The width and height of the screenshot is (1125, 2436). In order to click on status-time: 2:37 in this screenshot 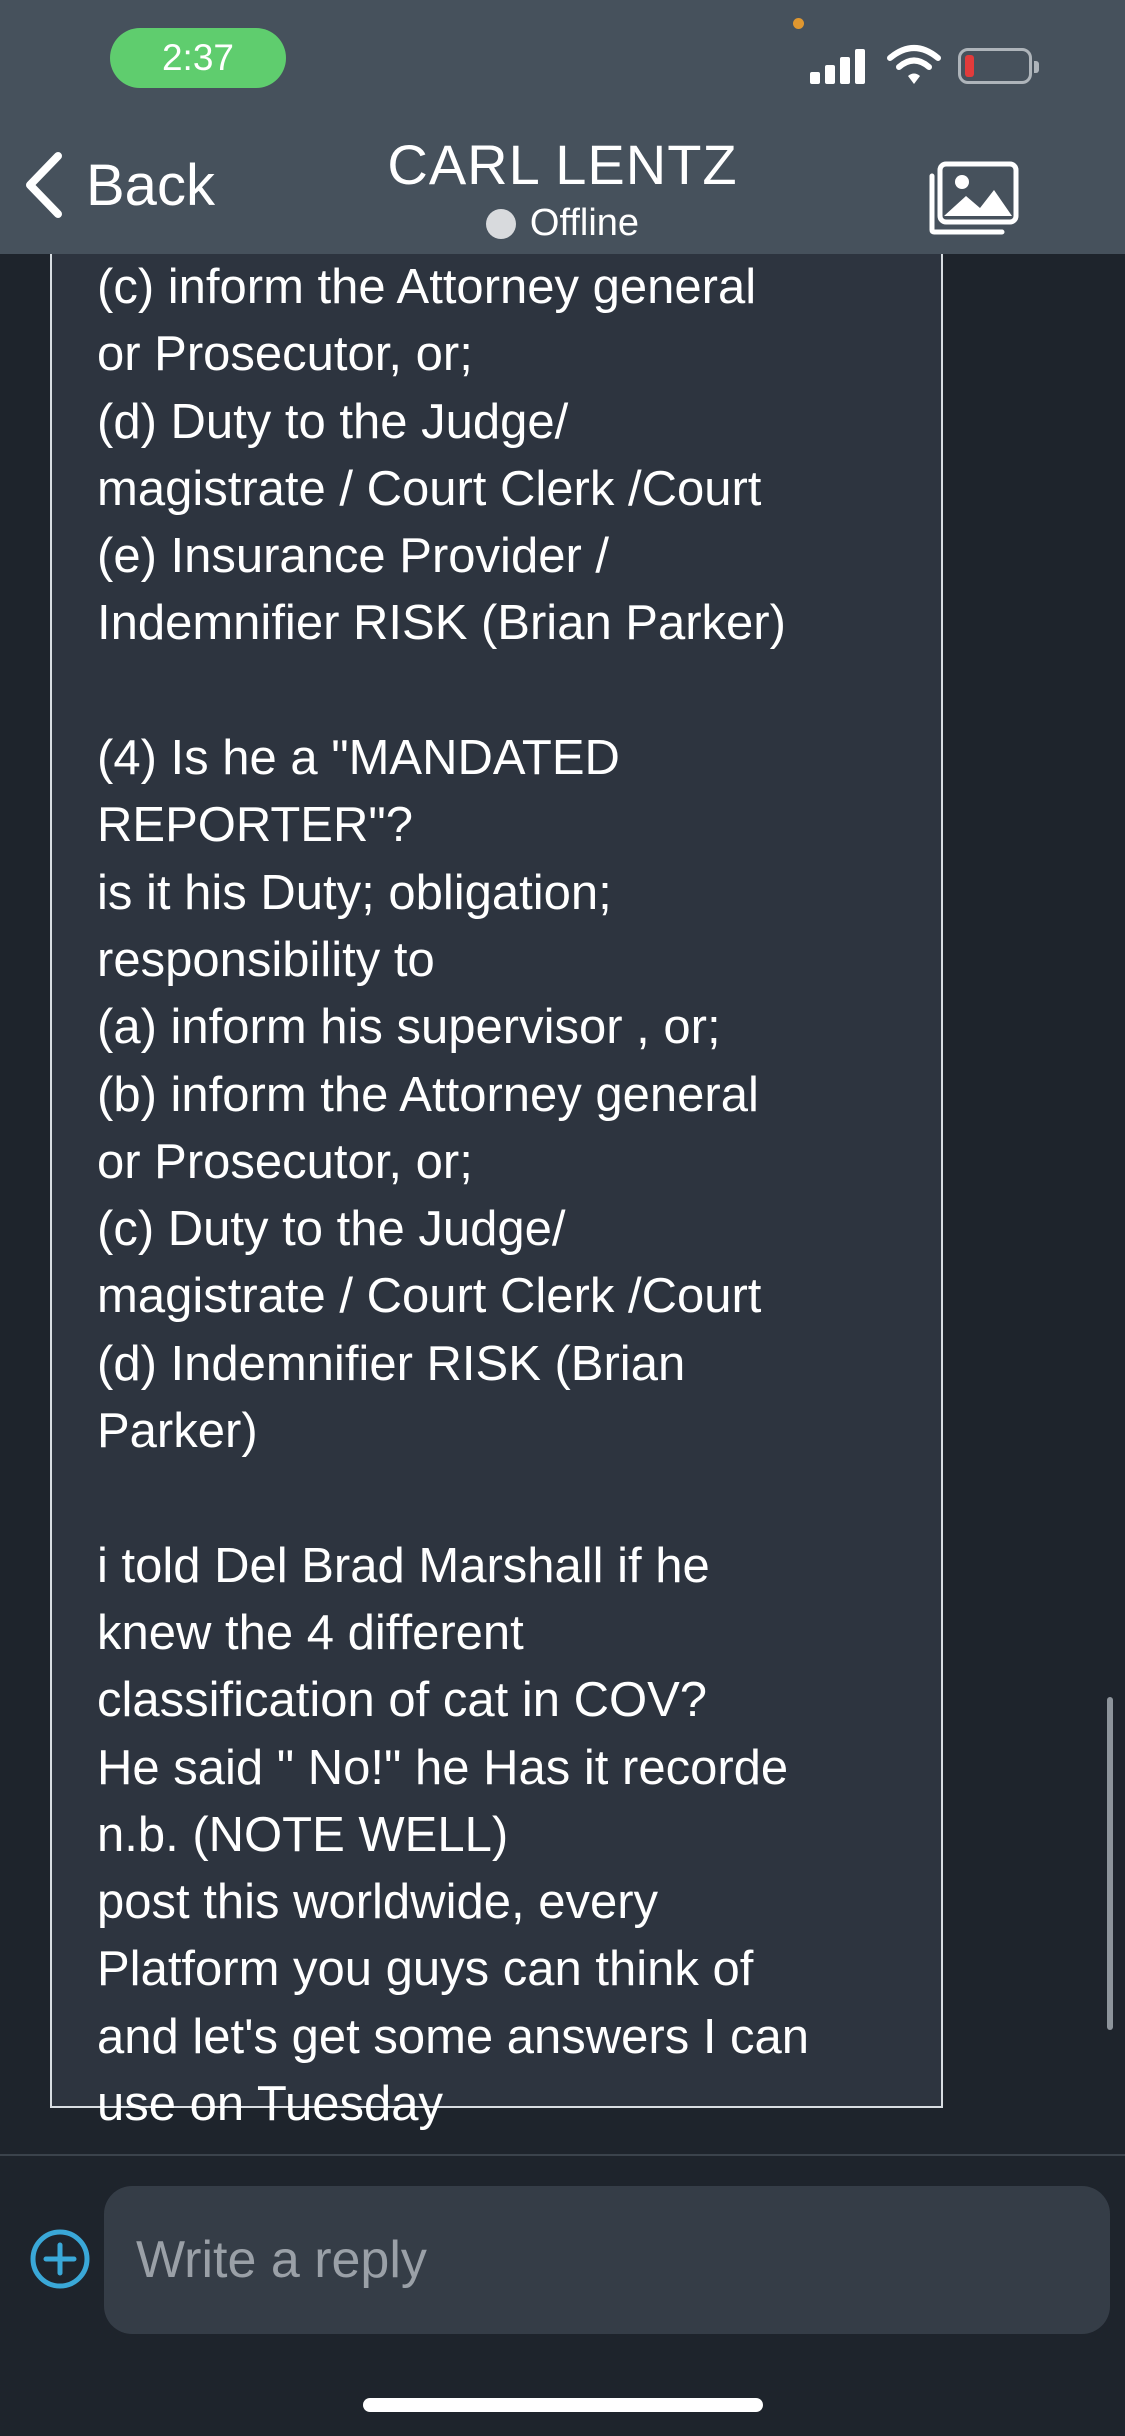, I will do `click(198, 58)`.